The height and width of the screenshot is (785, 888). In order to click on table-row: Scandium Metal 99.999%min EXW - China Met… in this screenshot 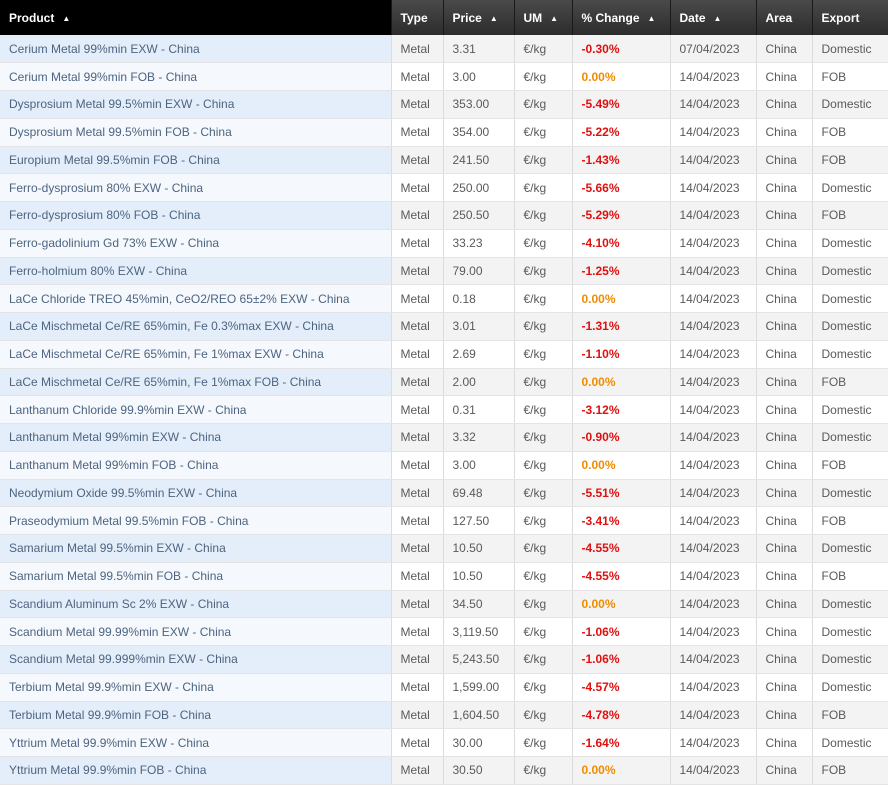, I will do `click(444, 659)`.